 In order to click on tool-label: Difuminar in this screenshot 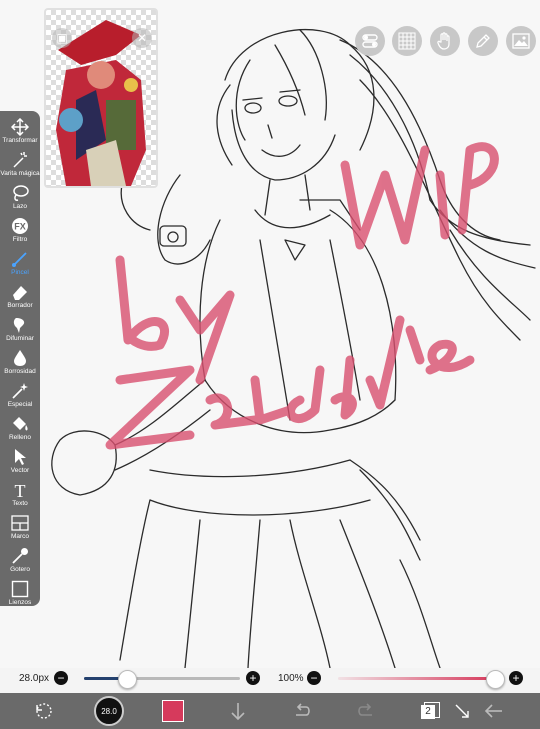, I will do `click(20, 338)`.